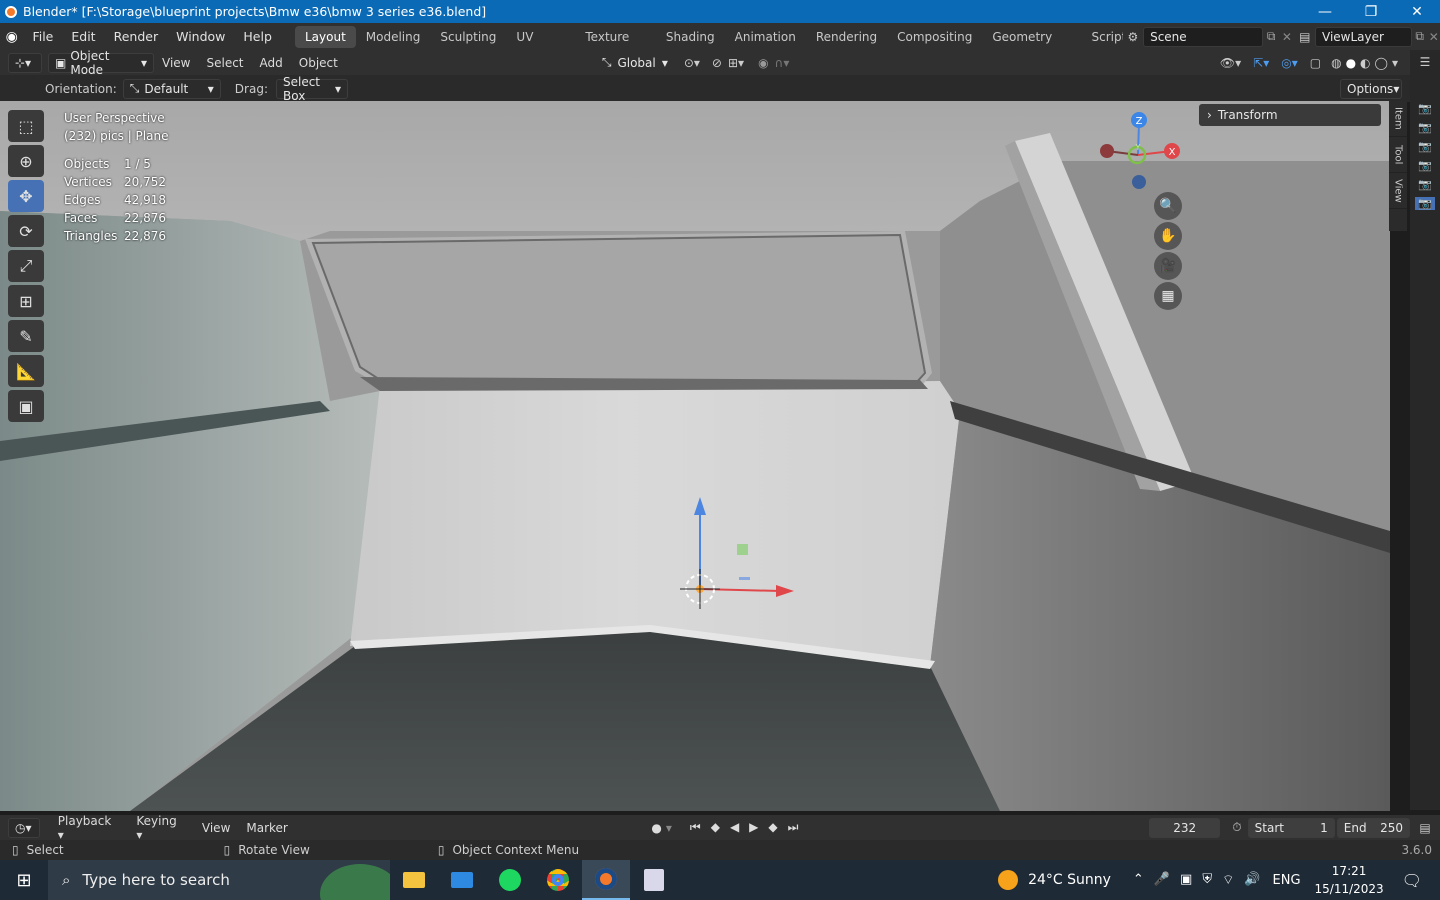 This screenshot has width=1440, height=900. What do you see at coordinates (1228, 880) in the screenshot?
I see `wifi-icon: ⌔` at bounding box center [1228, 880].